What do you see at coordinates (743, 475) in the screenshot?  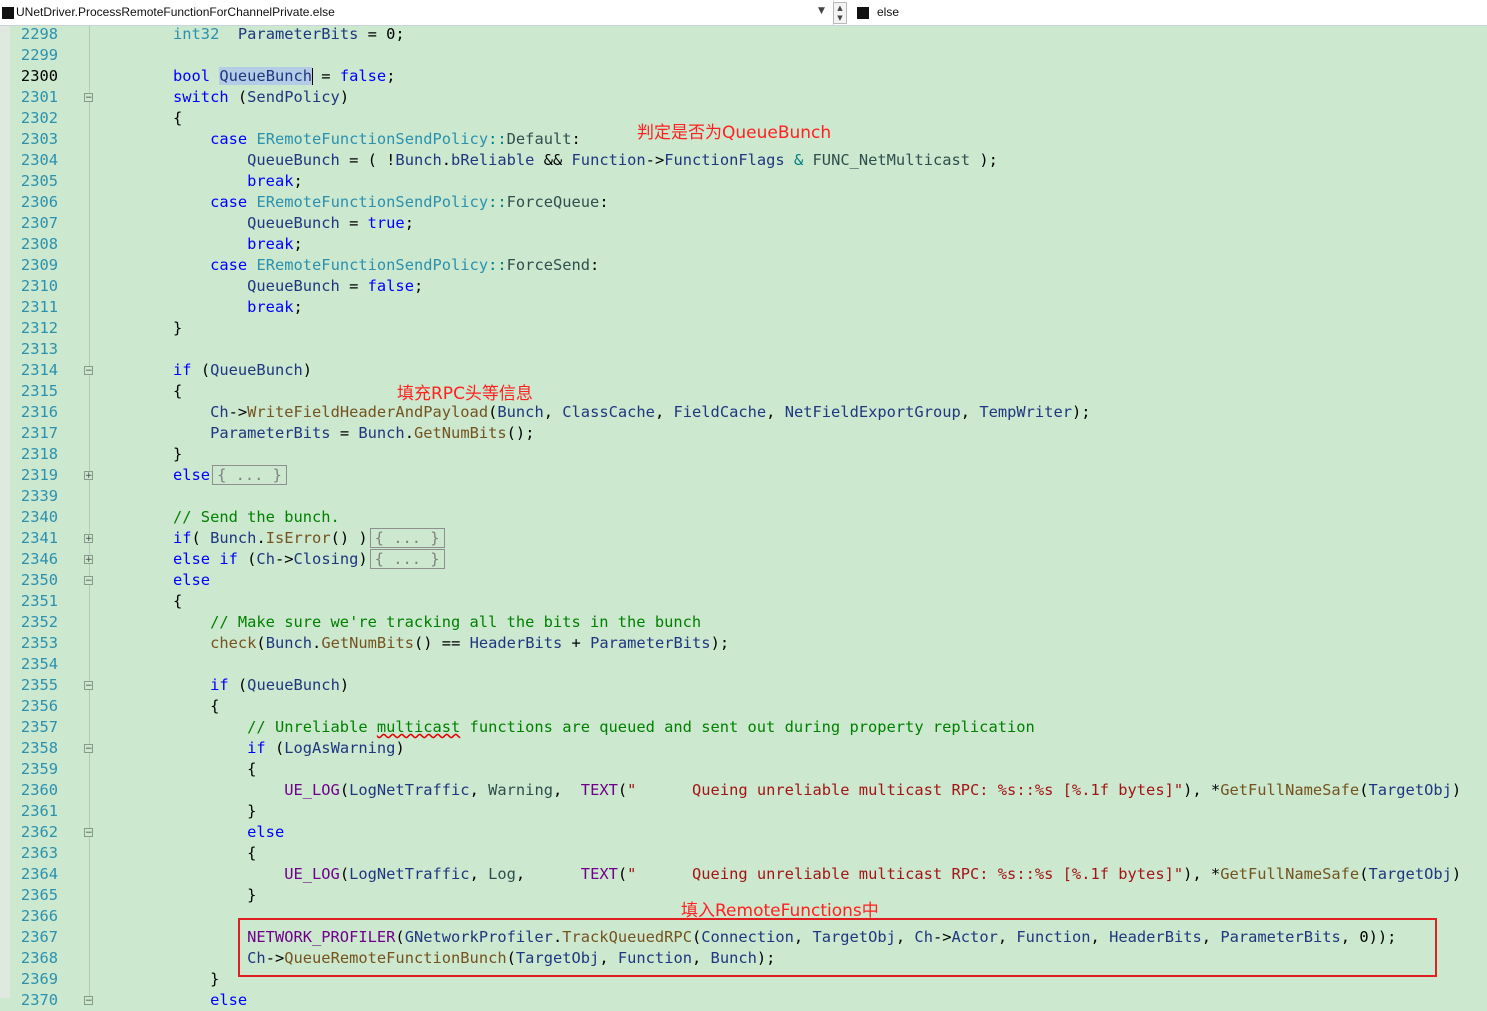 I see `code-line: 2319 + else{ ... }` at bounding box center [743, 475].